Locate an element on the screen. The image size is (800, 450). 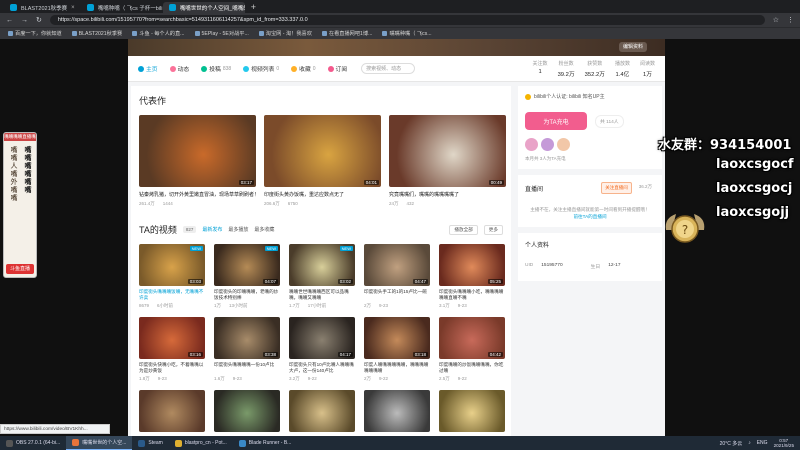
stat-following: 关注数 1 is located at coordinates (540, 69).